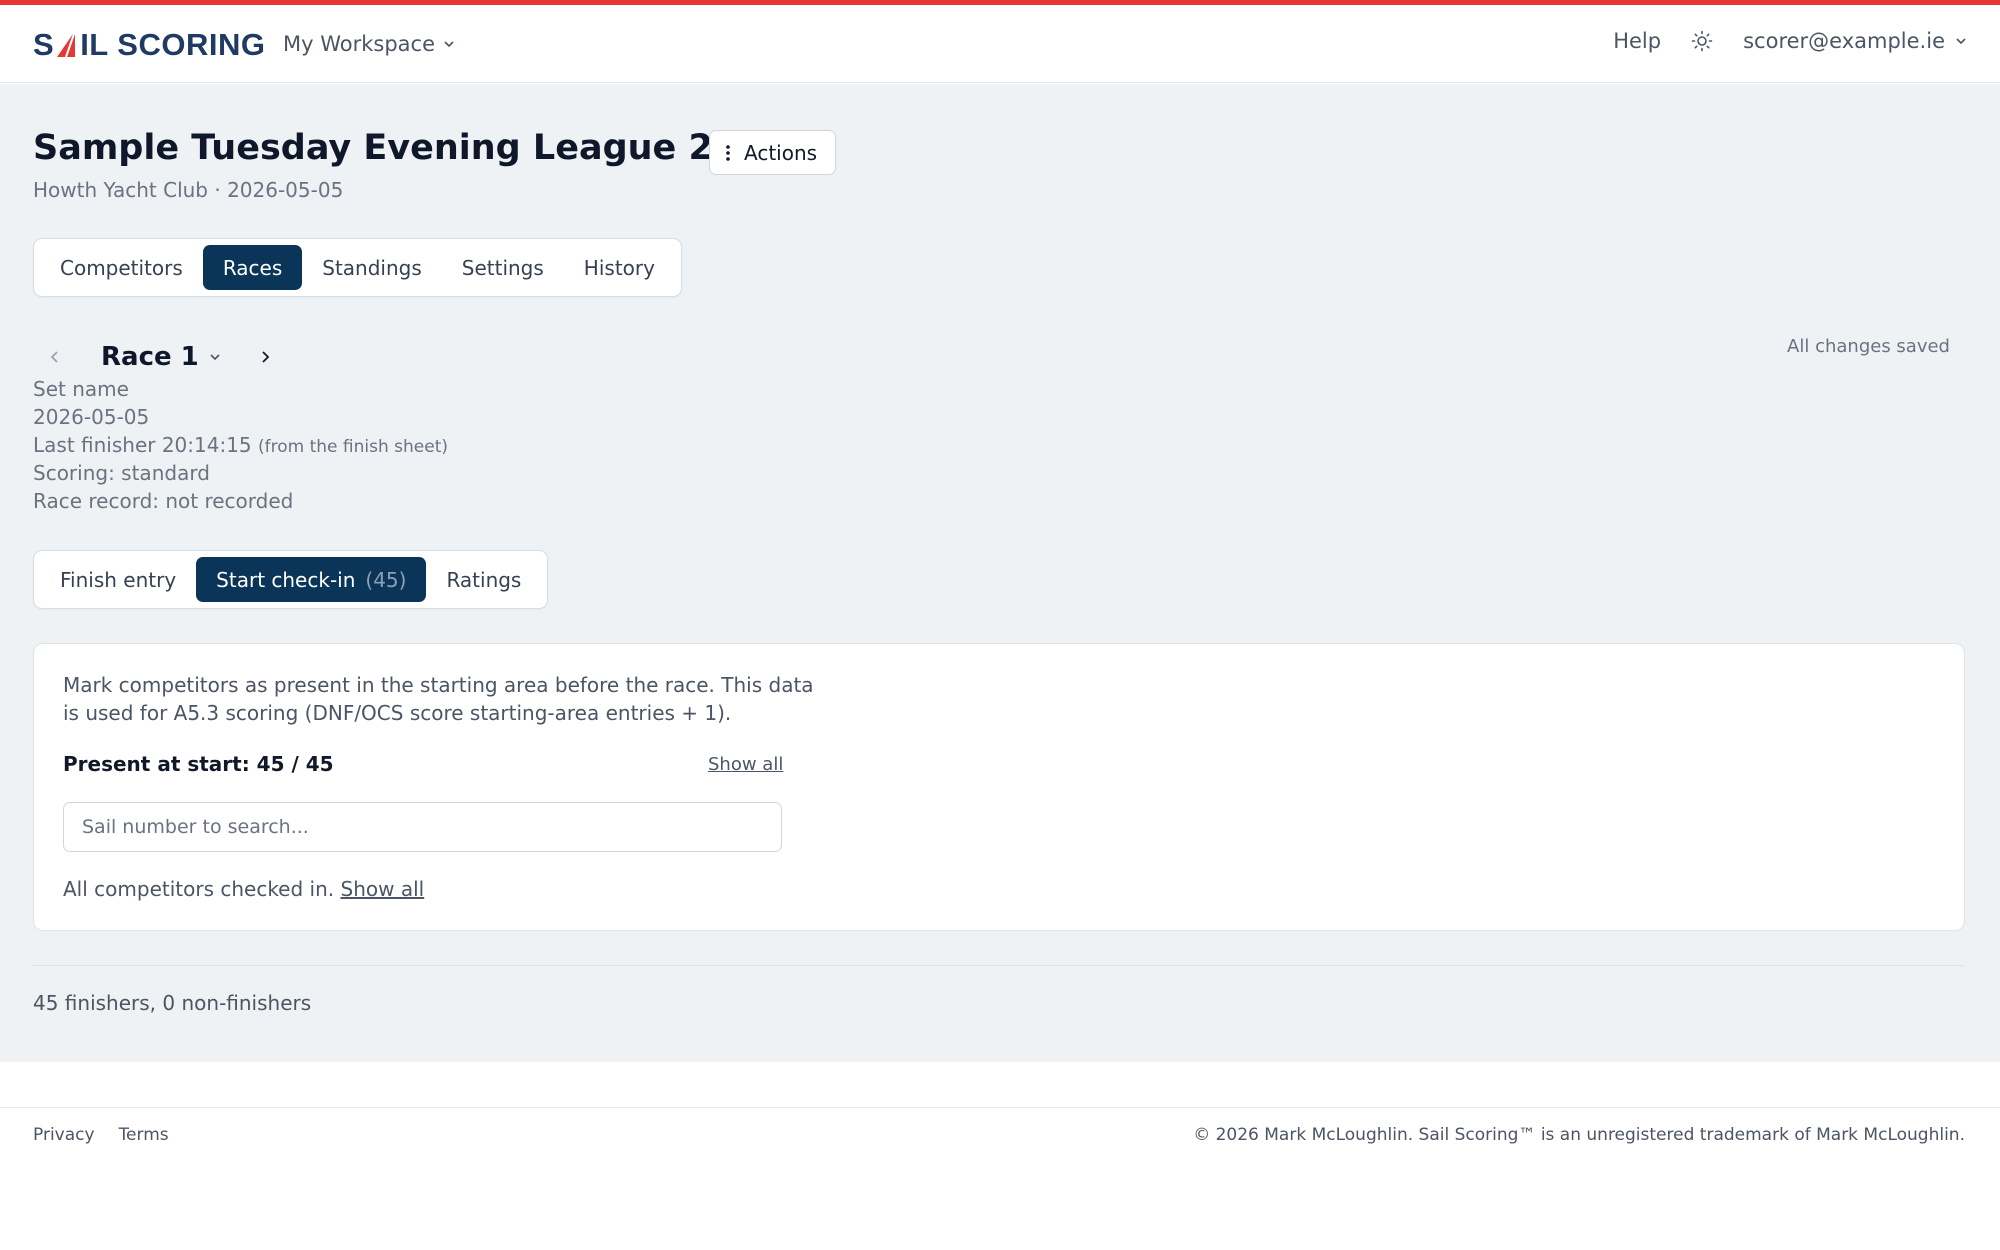  I want to click on tab-ratings-label: Ratings, so click(484, 579).